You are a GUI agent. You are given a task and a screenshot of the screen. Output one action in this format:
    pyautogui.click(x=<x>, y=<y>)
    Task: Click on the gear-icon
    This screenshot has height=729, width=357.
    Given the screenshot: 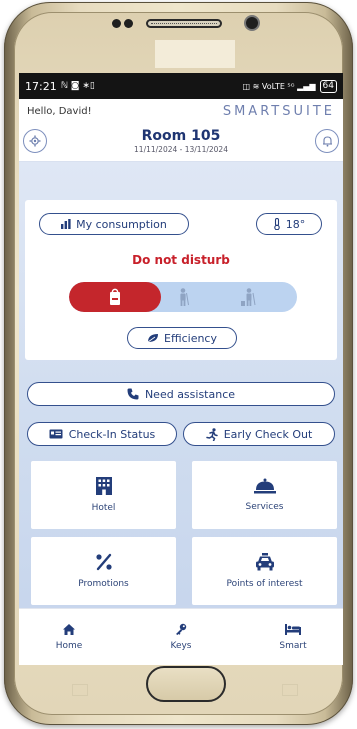 What is the action you would take?
    pyautogui.click(x=35, y=141)
    